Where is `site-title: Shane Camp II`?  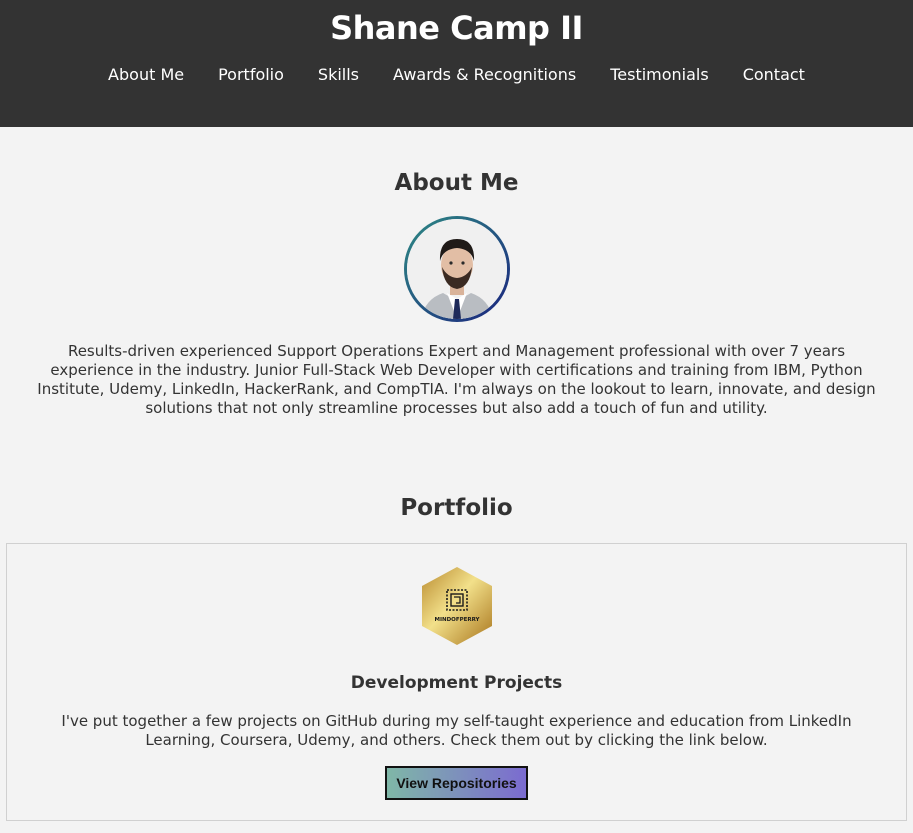 site-title: Shane Camp II is located at coordinates (456, 28).